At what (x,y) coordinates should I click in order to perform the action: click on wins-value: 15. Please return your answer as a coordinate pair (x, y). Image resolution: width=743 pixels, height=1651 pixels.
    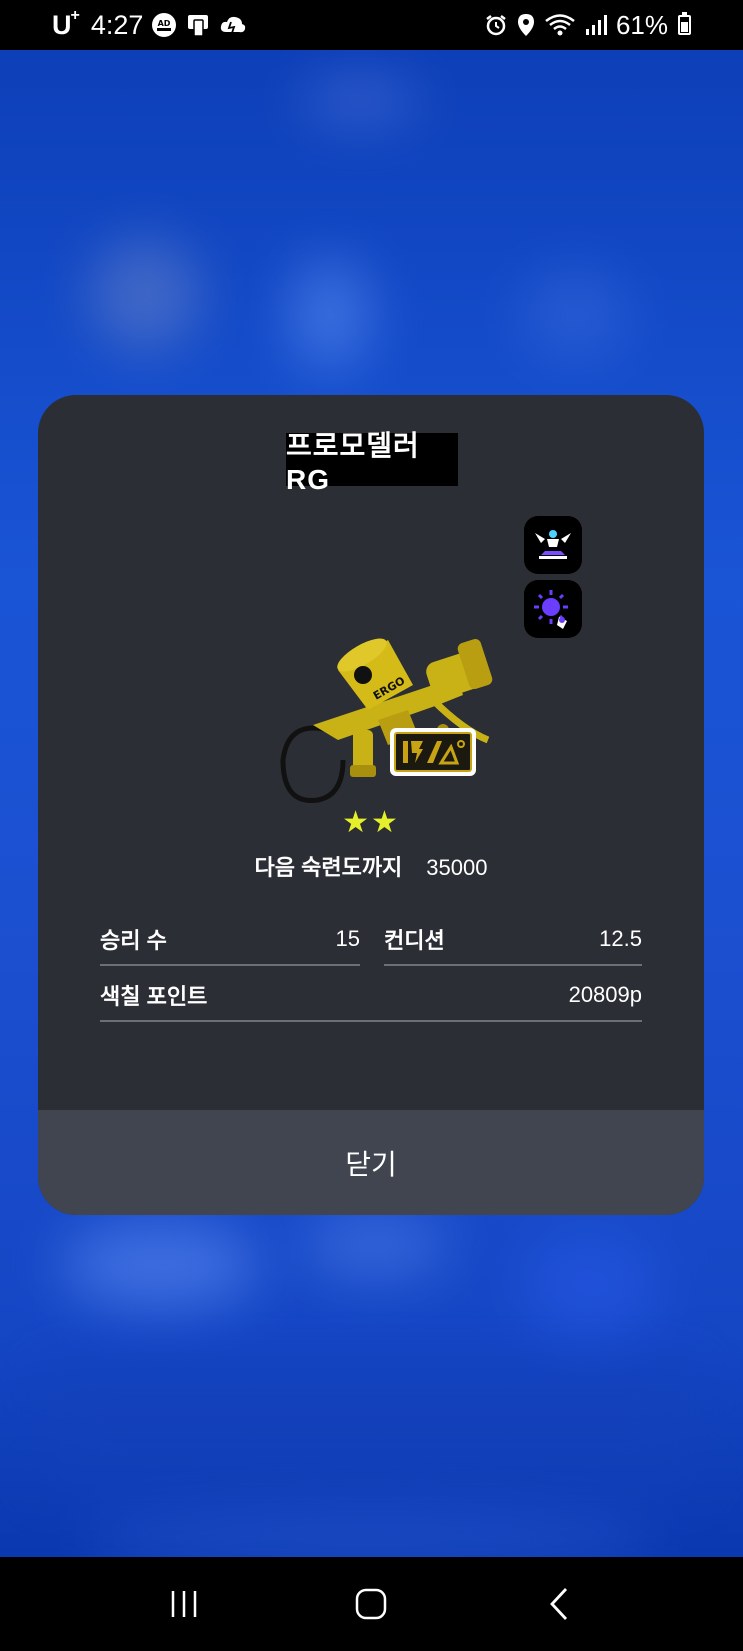
    Looking at the image, I should click on (347, 938).